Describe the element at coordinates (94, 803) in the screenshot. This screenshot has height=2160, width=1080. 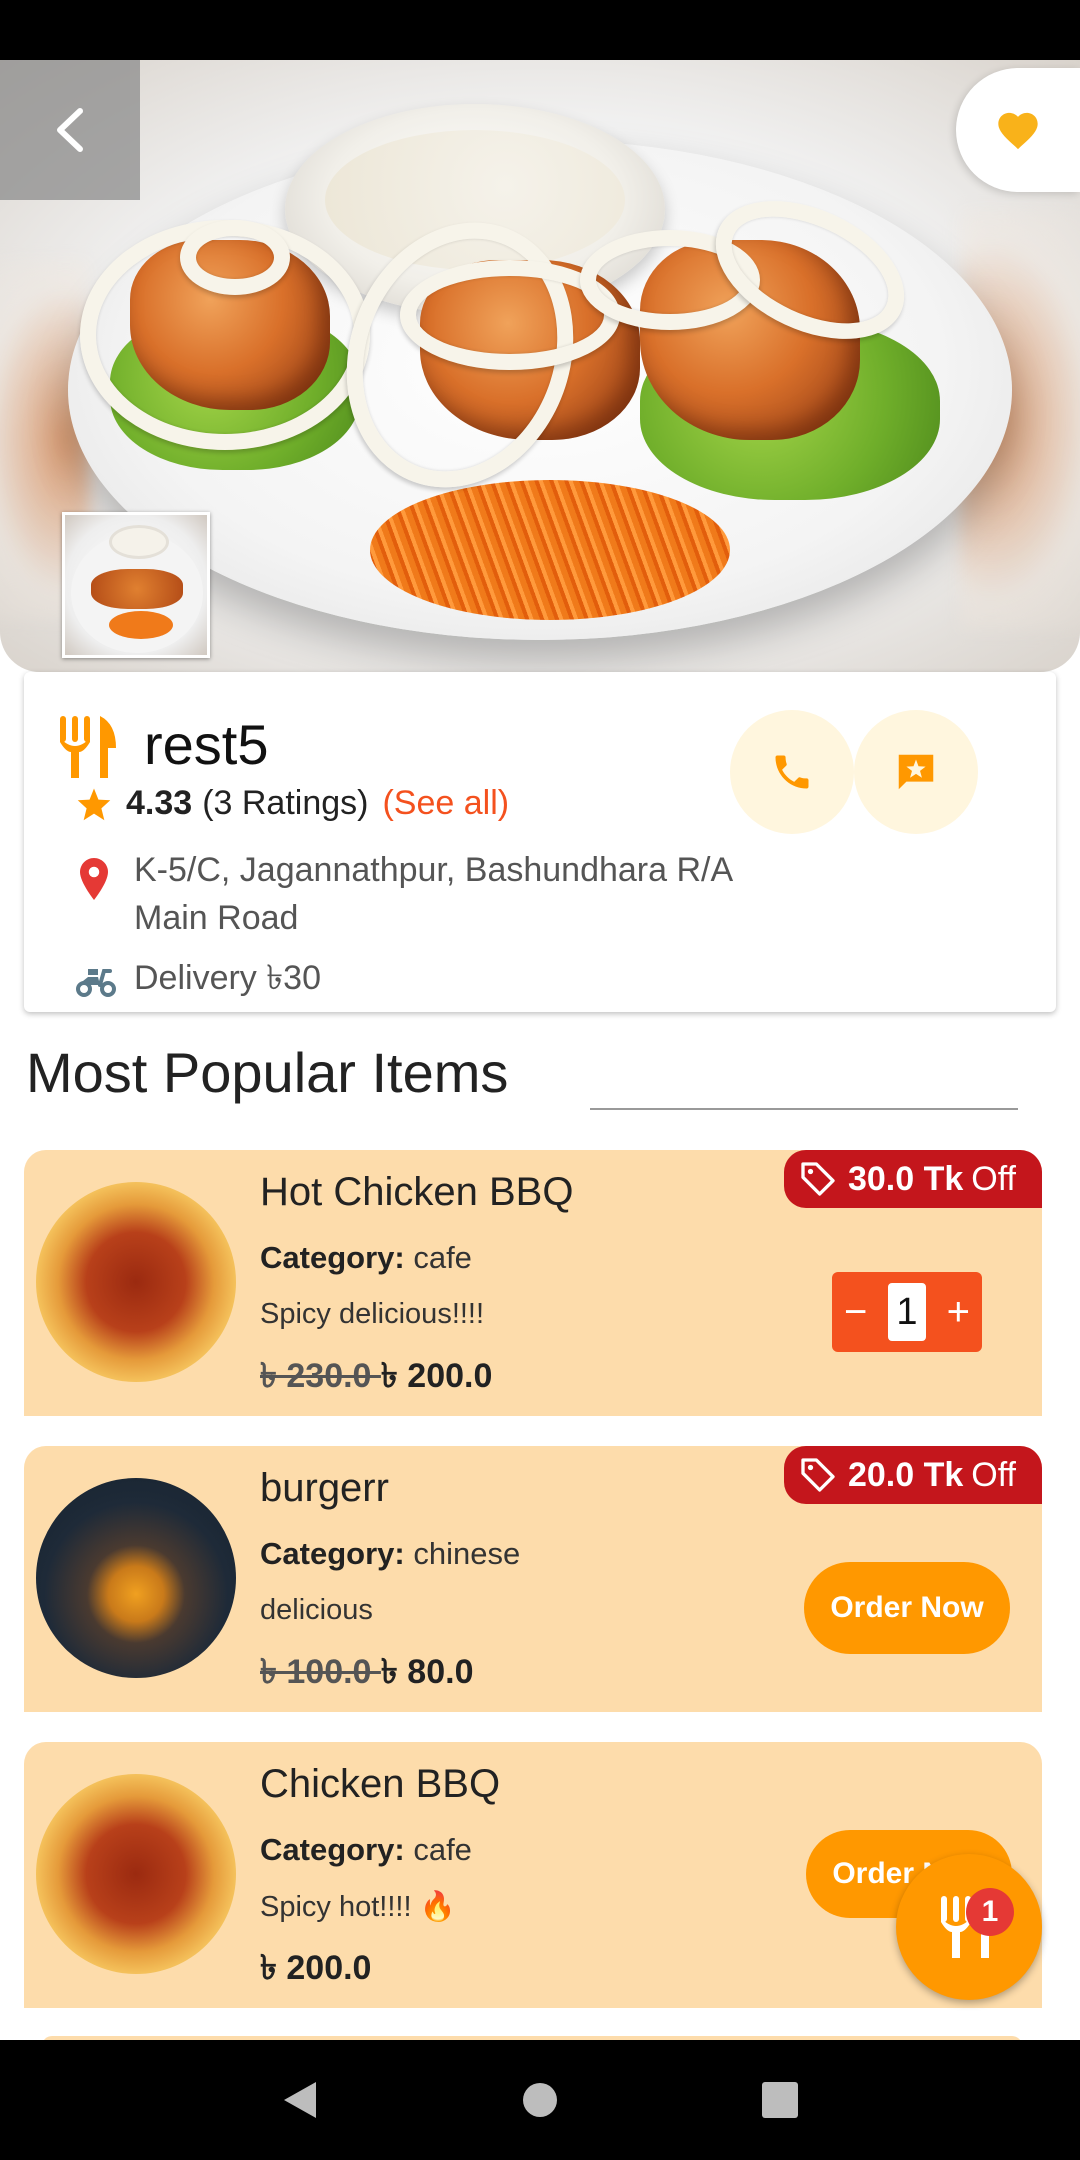
I see `star-icon` at that location.